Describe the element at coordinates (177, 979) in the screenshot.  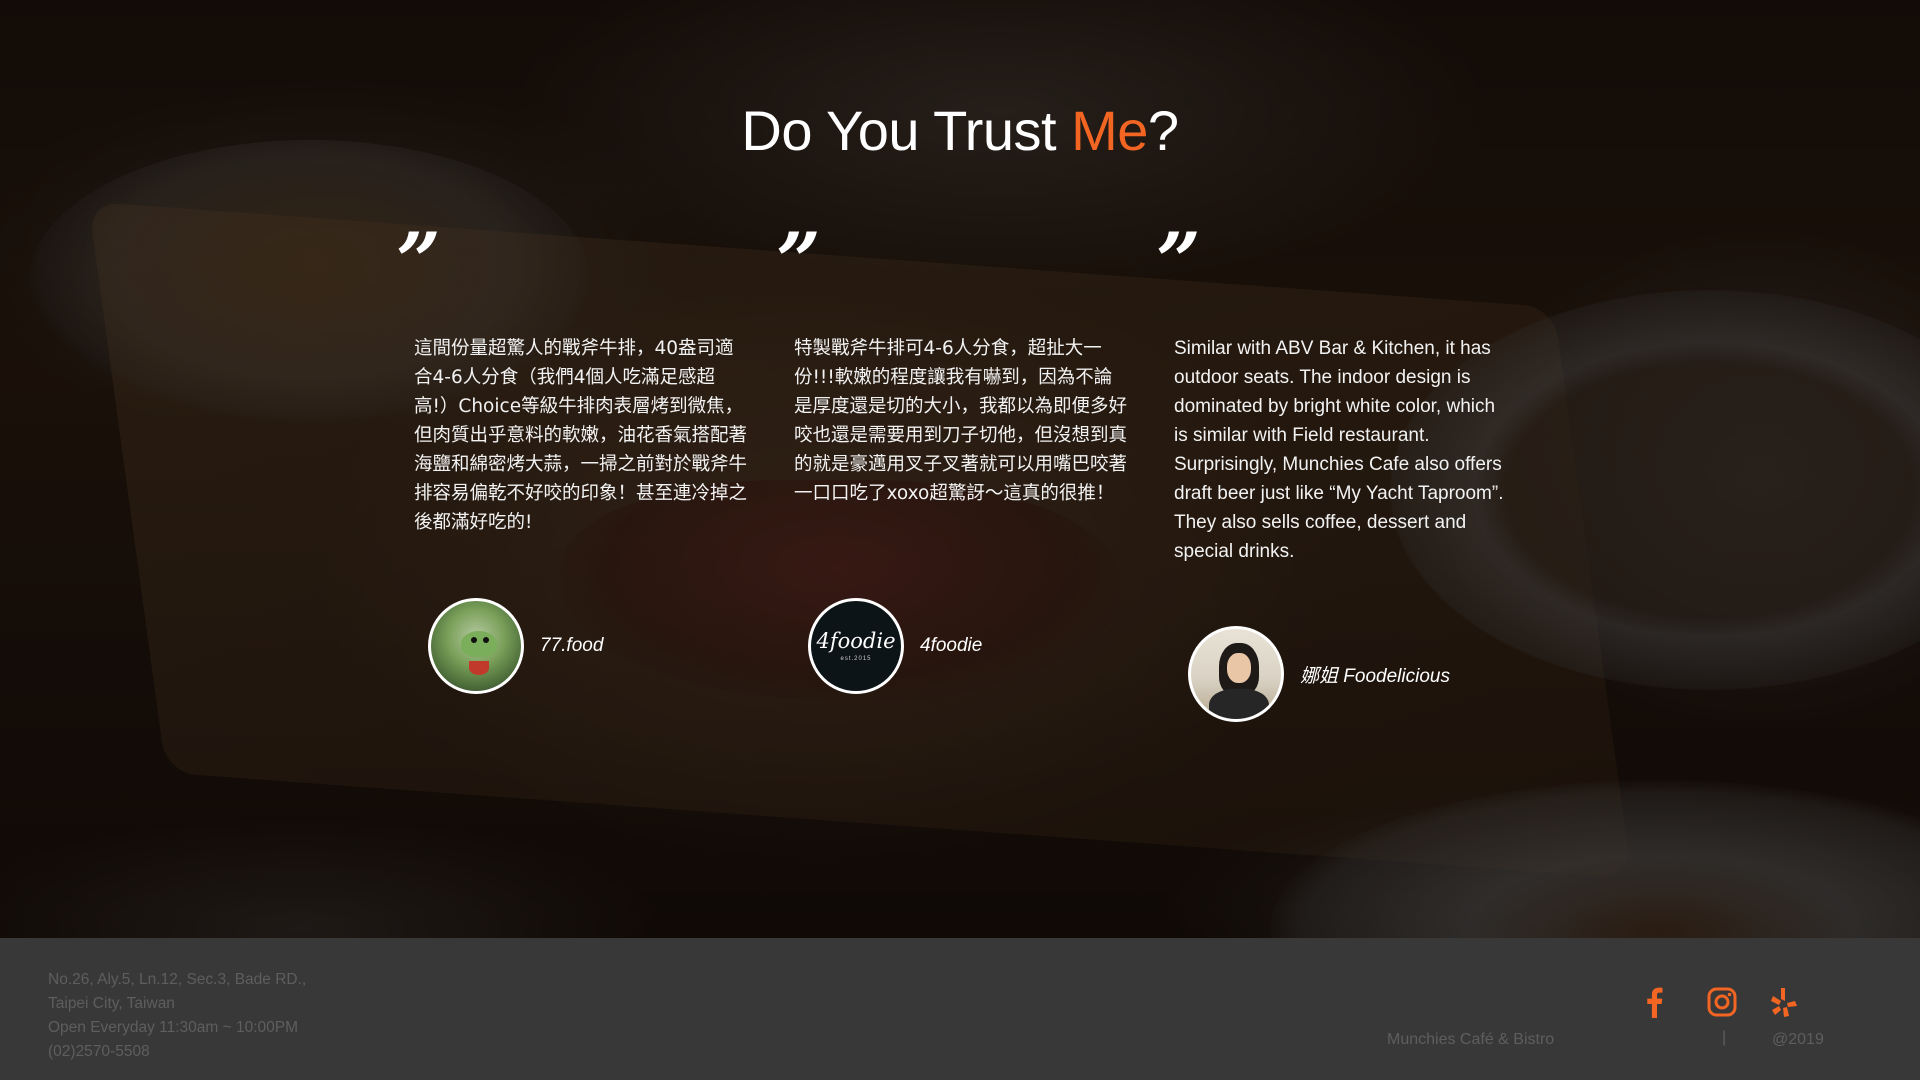
I see `address-line: No.26, Aly.5, Ln.12, Sec.3, Bade RD.,` at that location.